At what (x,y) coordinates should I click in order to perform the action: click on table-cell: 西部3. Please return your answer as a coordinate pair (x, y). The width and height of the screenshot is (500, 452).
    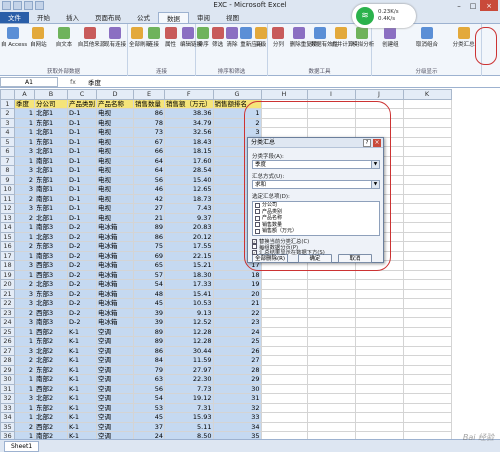
    Looking at the image, I should click on (51, 265).